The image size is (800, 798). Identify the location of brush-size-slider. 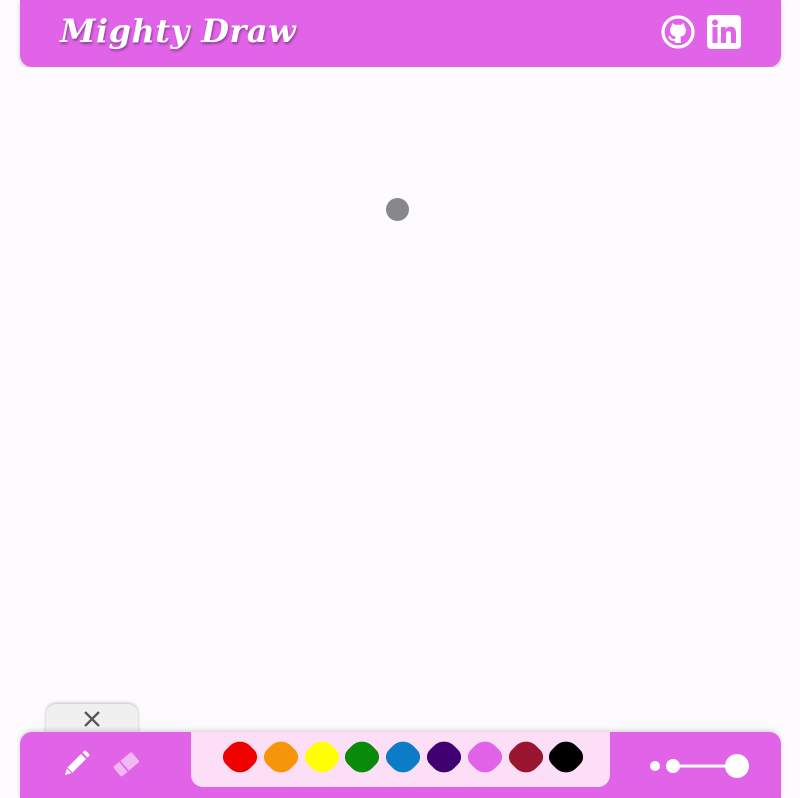
(700, 766).